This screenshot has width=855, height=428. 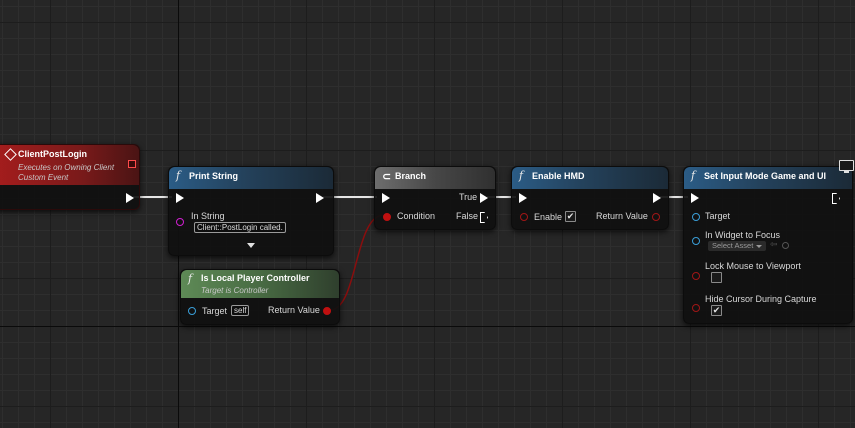 What do you see at coordinates (467, 216) in the screenshot?
I see `false-label: False` at bounding box center [467, 216].